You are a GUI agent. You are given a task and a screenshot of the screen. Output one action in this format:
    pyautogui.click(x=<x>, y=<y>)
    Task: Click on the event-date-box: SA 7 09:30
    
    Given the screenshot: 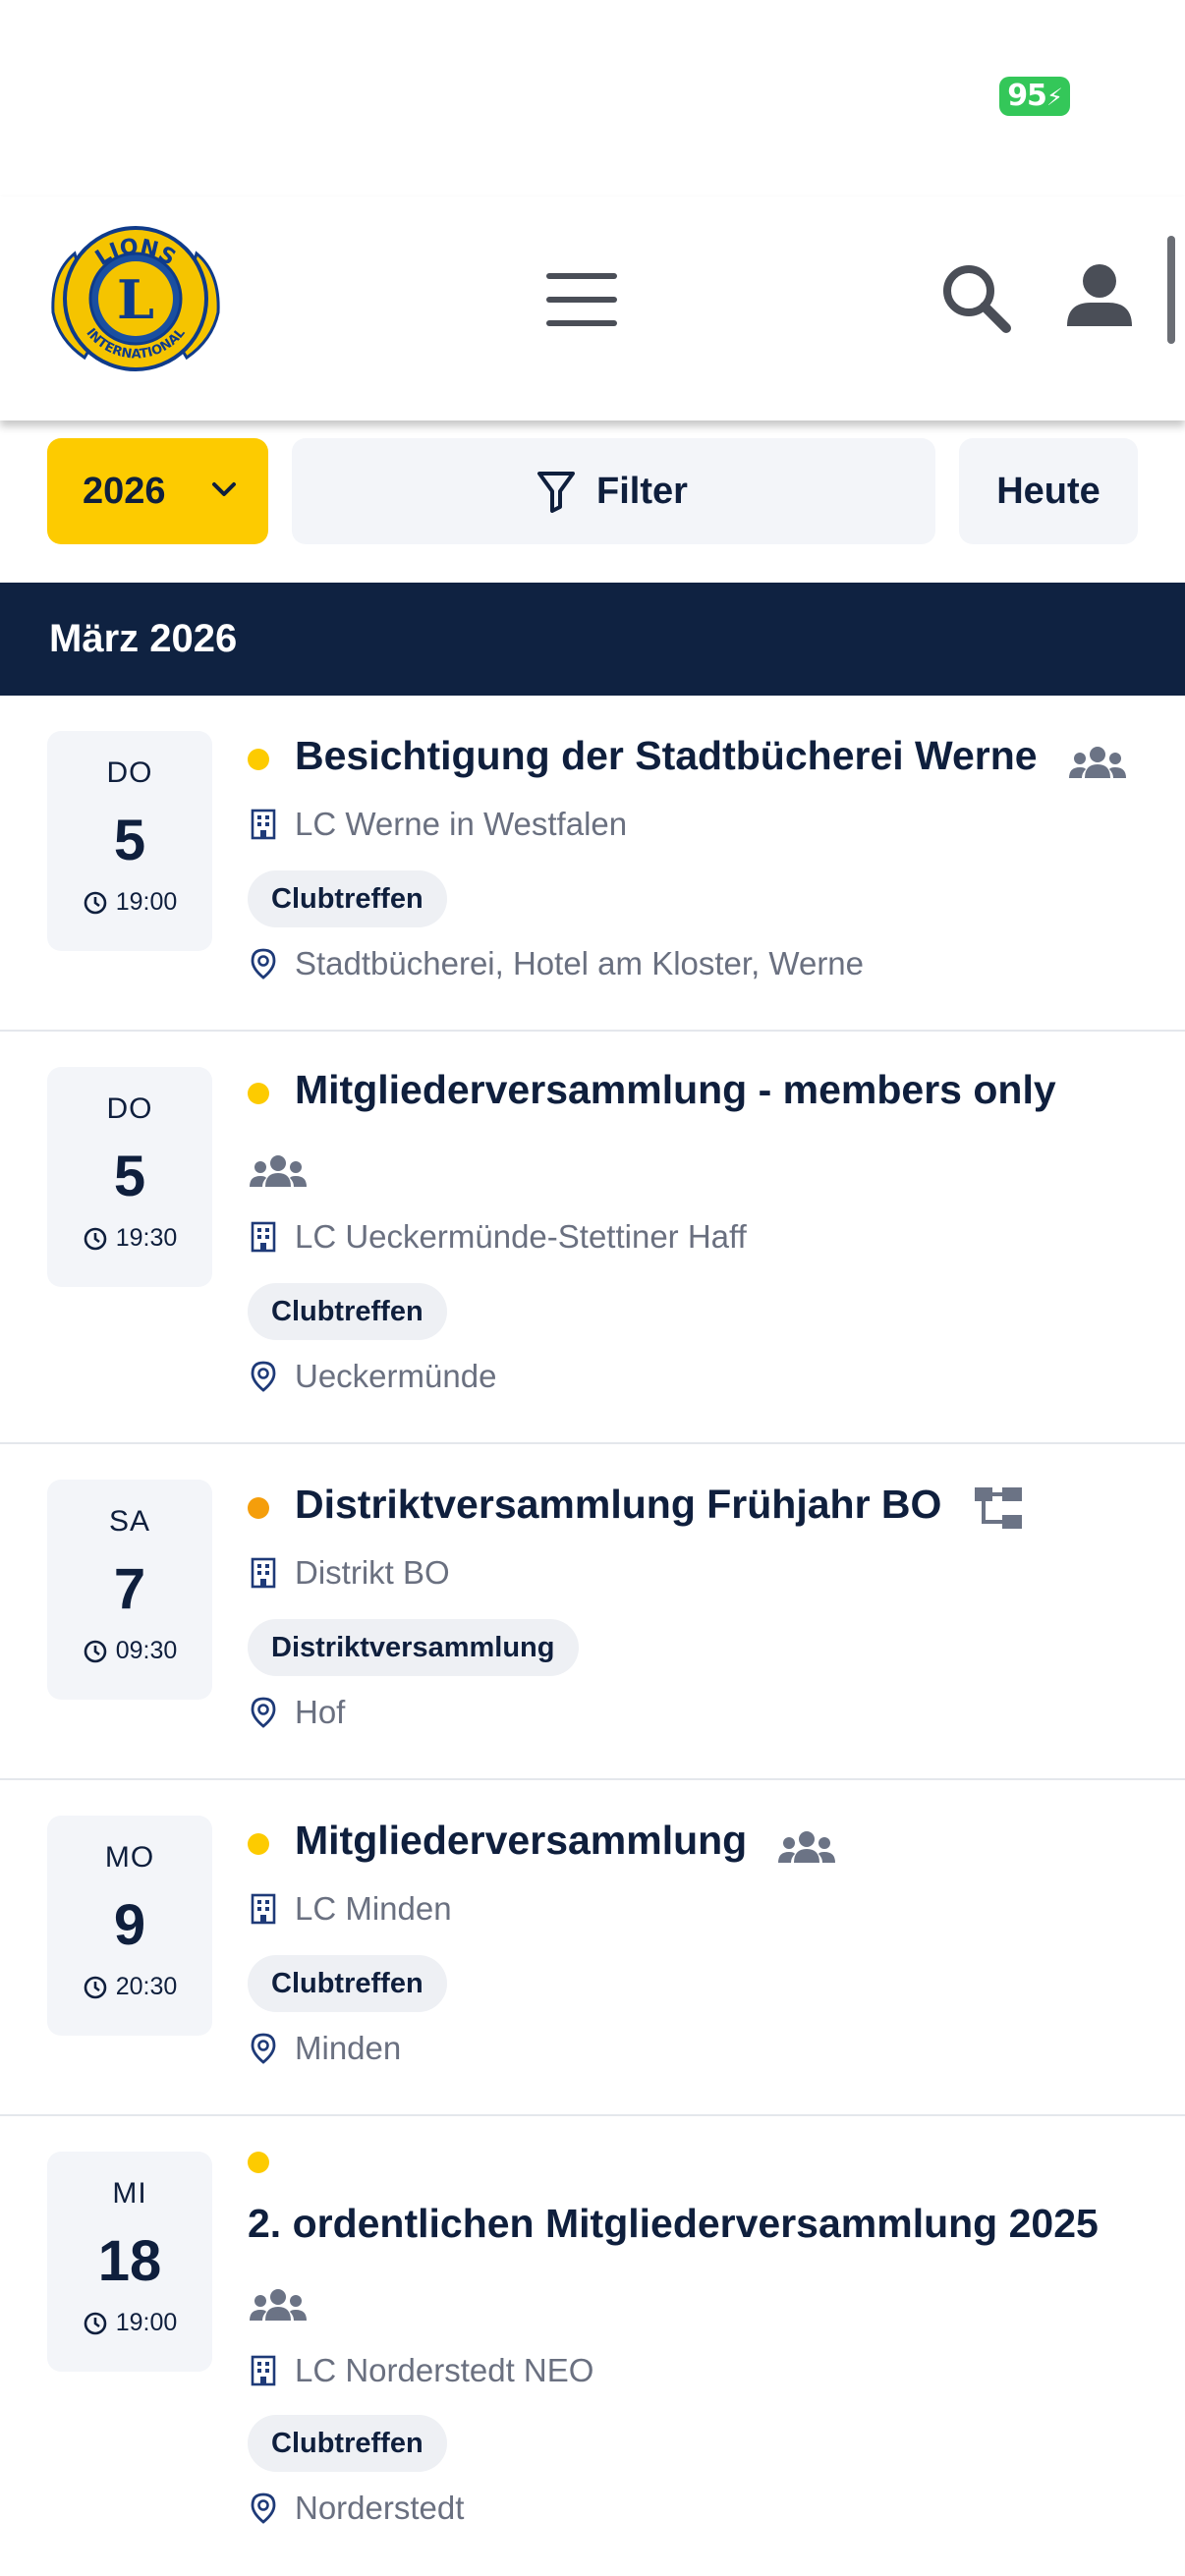 What is the action you would take?
    pyautogui.click(x=130, y=1590)
    